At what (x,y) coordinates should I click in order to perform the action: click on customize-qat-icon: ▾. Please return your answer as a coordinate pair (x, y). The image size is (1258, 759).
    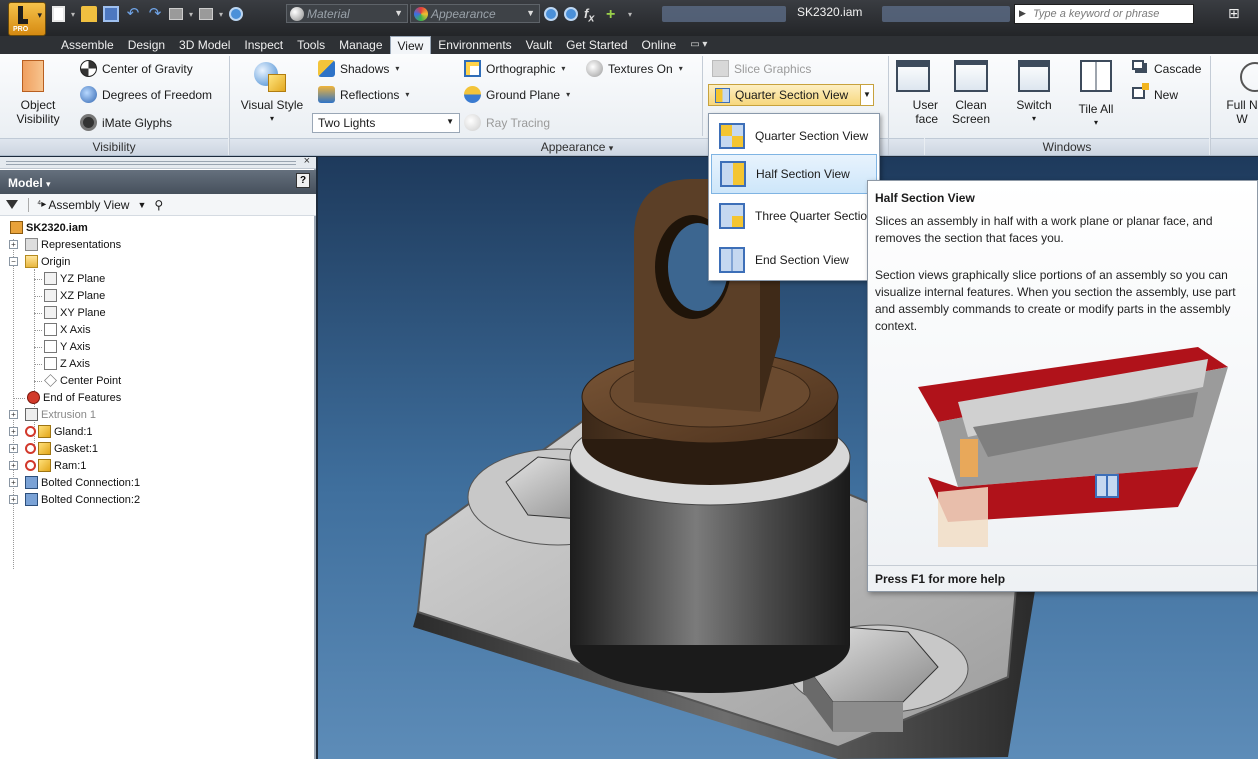
    Looking at the image, I should click on (630, 14).